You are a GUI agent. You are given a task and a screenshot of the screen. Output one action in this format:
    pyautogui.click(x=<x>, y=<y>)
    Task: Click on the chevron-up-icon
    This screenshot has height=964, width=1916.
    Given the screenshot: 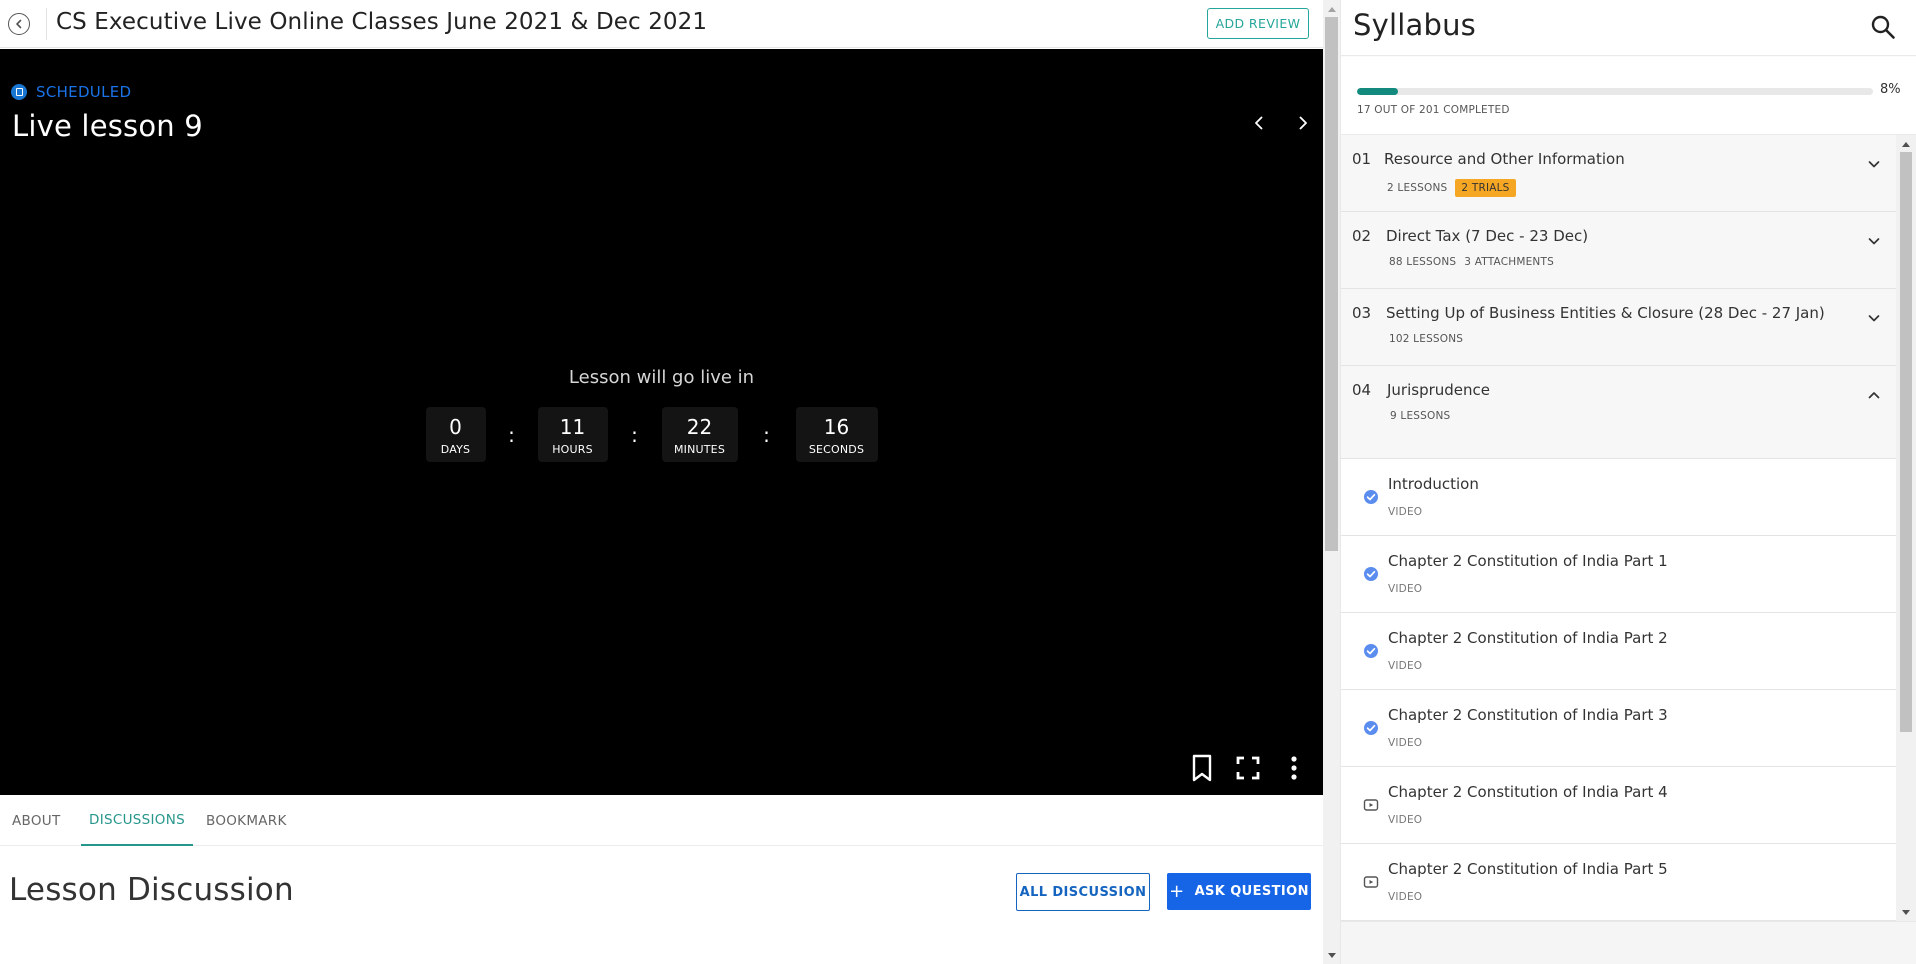 What is the action you would take?
    pyautogui.click(x=1874, y=395)
    